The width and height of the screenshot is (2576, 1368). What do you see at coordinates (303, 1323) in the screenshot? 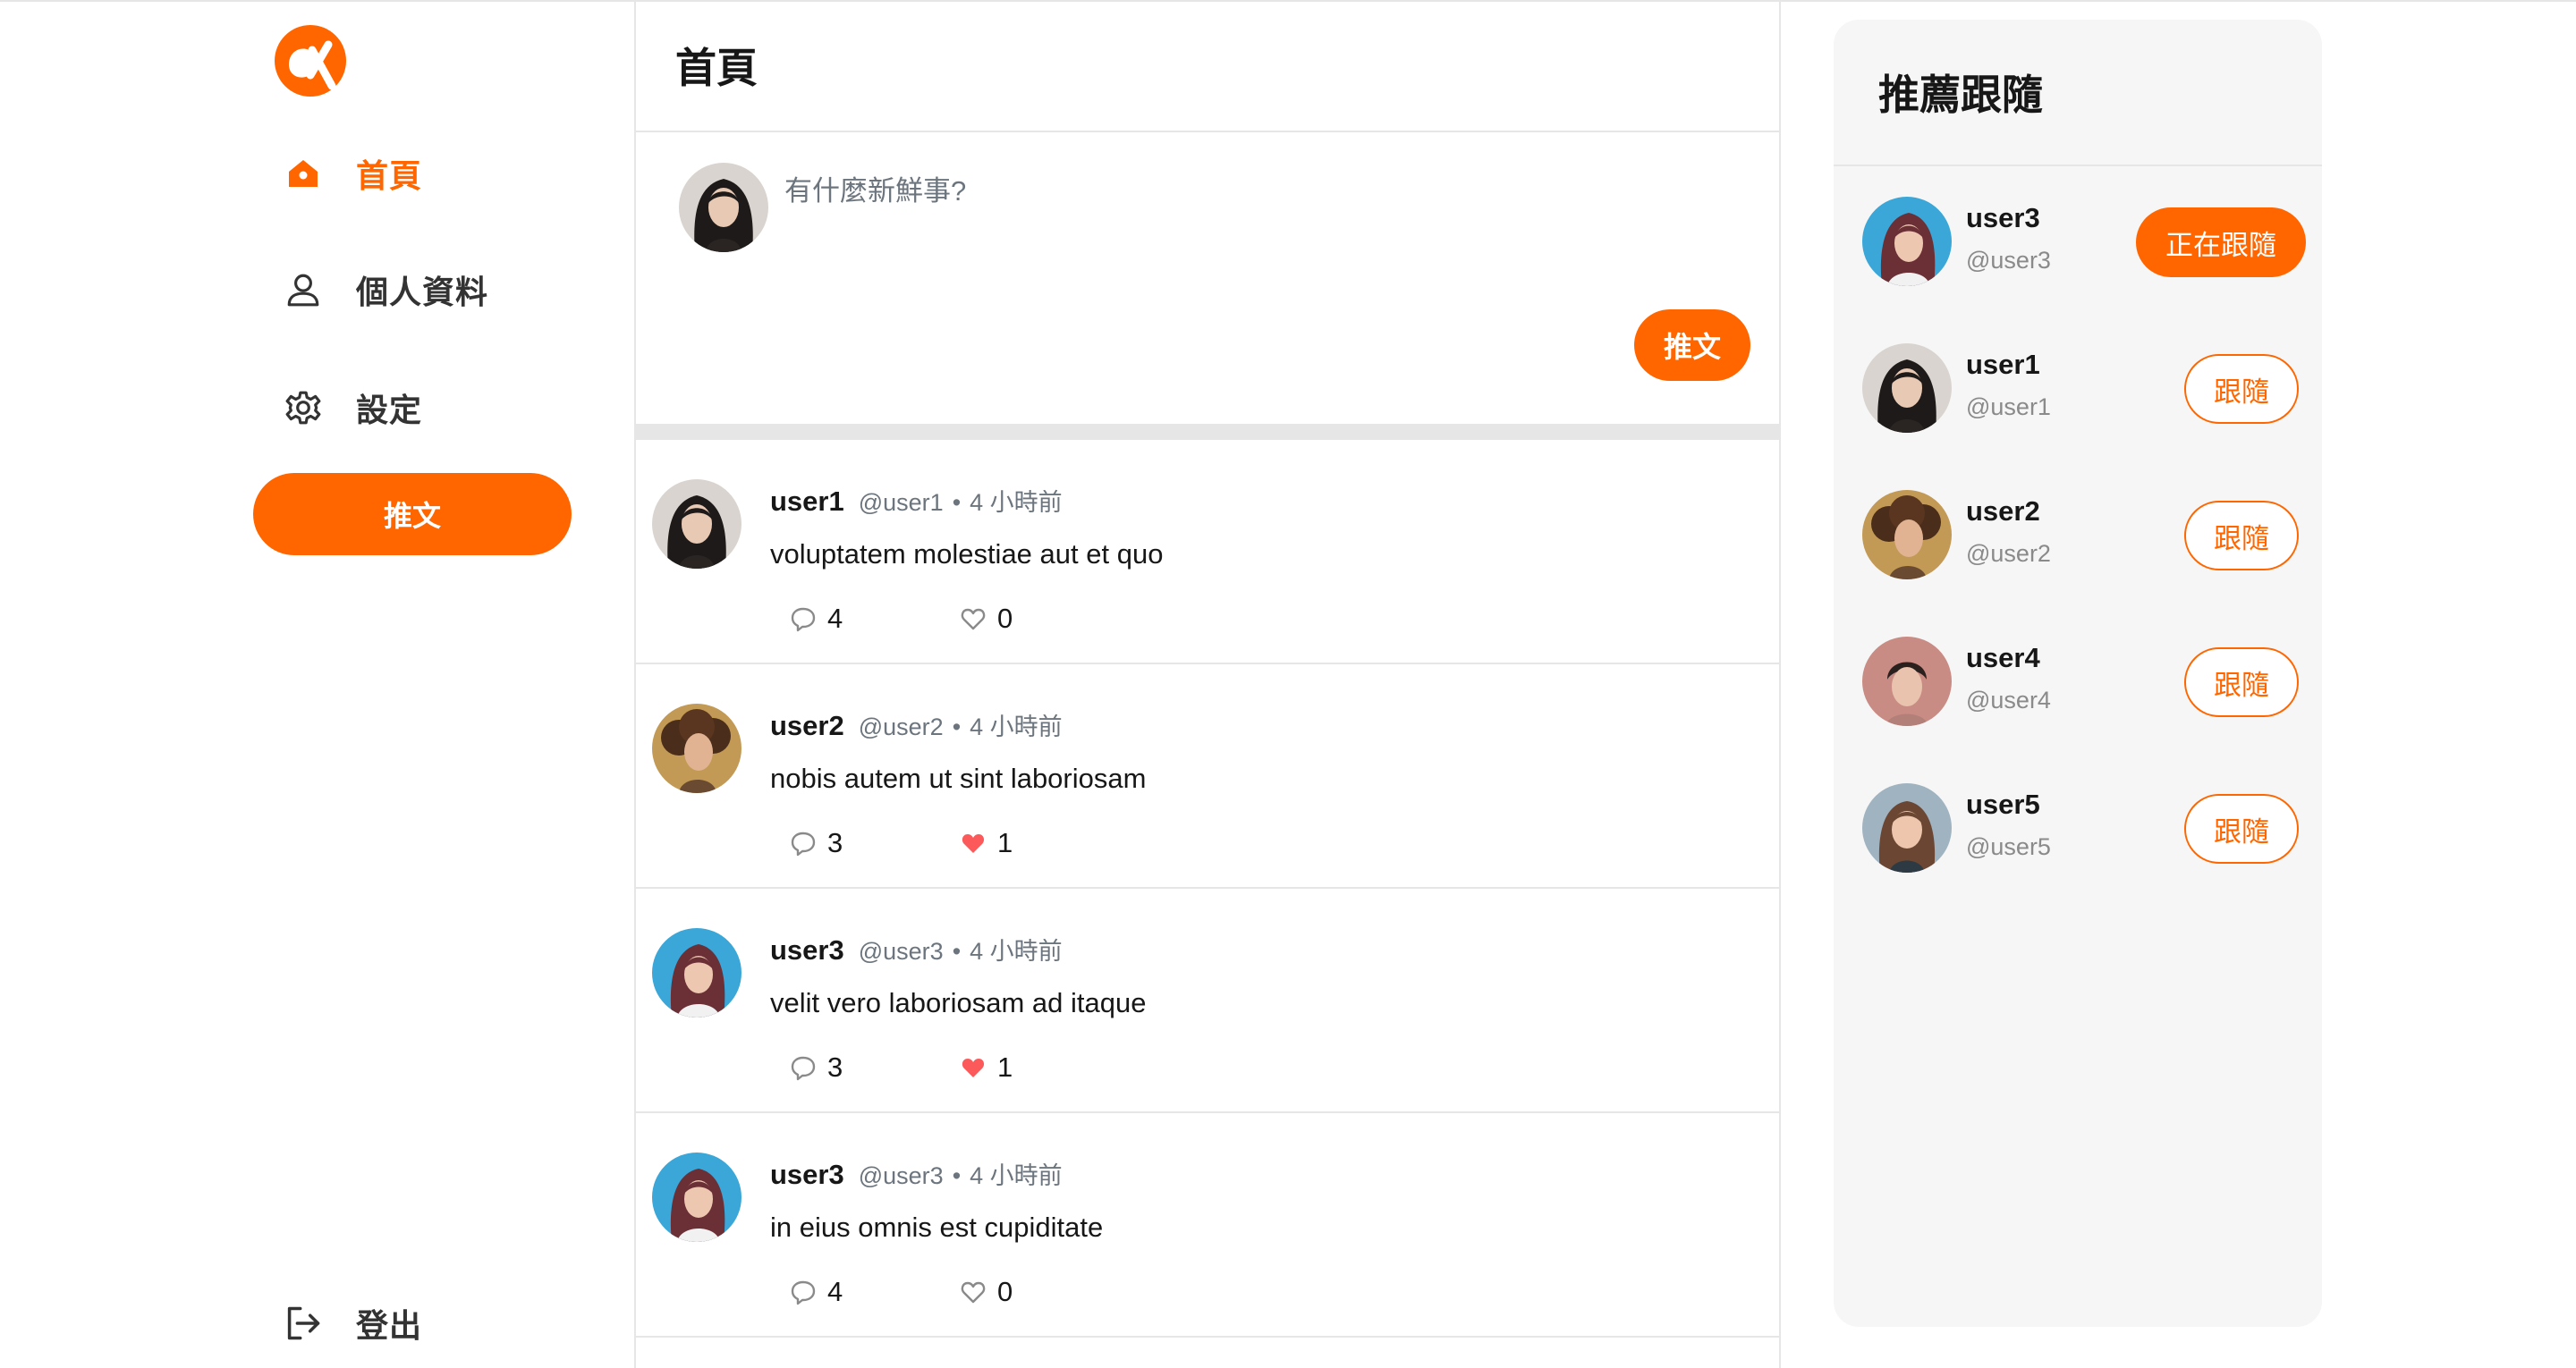
I see `logout-icon` at bounding box center [303, 1323].